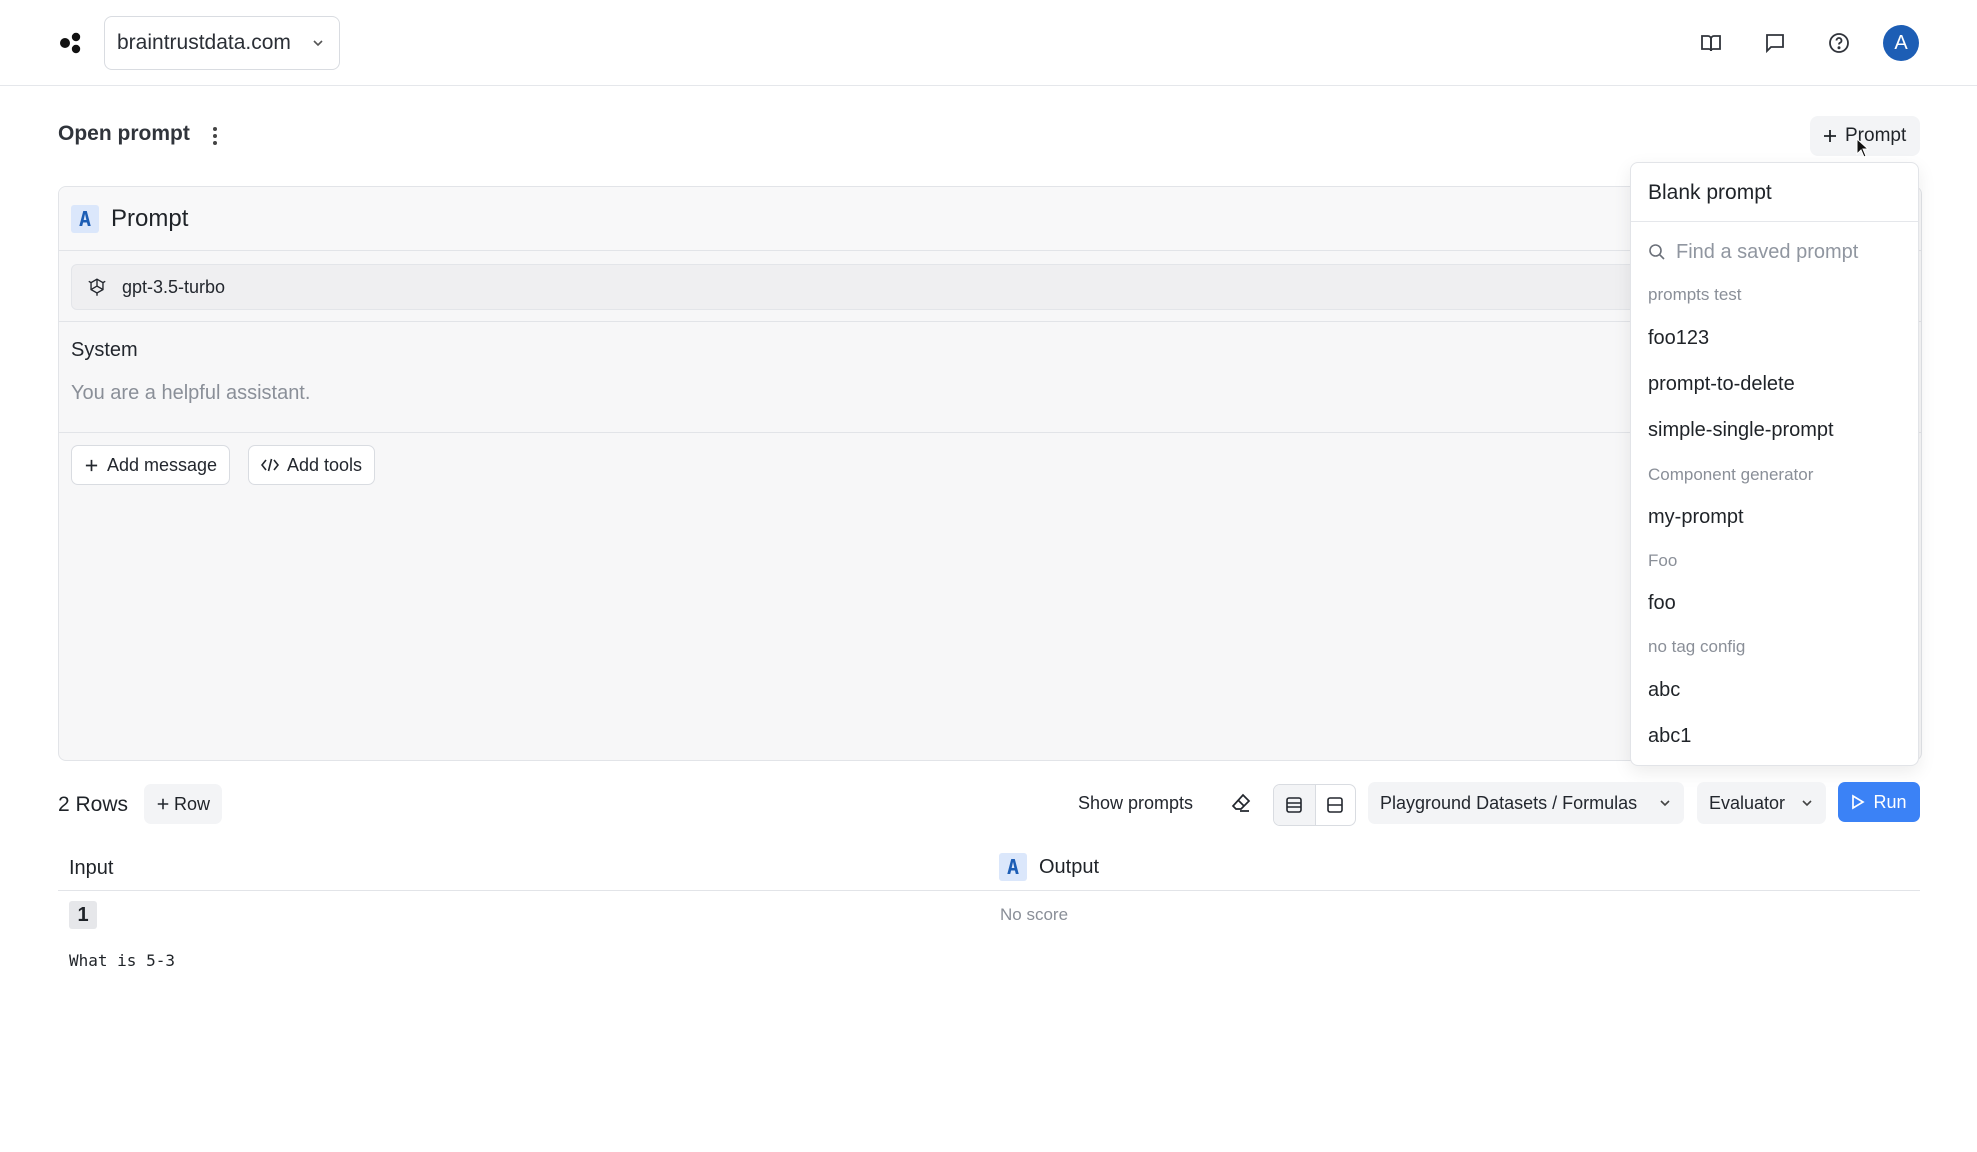 This screenshot has width=1977, height=1152. Describe the element at coordinates (1669, 736) in the screenshot. I see `saved-prompt-item: abc1` at that location.